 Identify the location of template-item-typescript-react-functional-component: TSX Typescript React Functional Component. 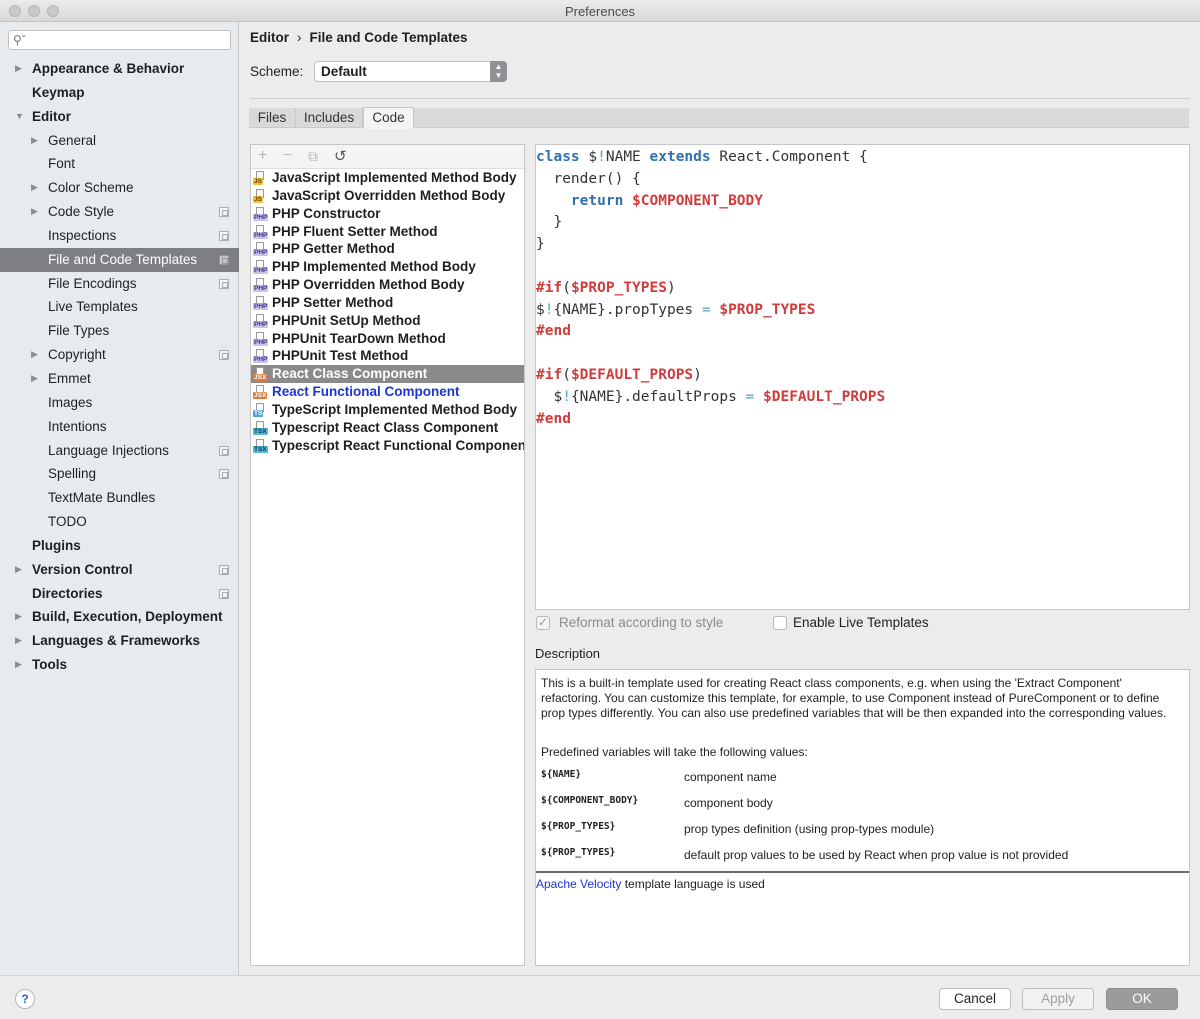
(387, 446).